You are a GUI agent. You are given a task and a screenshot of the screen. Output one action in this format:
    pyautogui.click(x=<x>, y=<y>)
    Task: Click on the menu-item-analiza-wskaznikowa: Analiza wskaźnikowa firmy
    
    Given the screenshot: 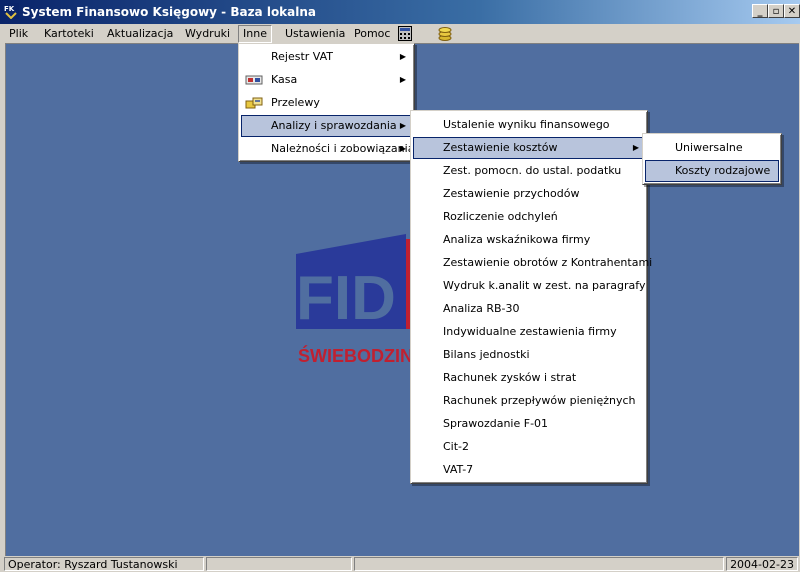 What is the action you would take?
    pyautogui.click(x=529, y=240)
    